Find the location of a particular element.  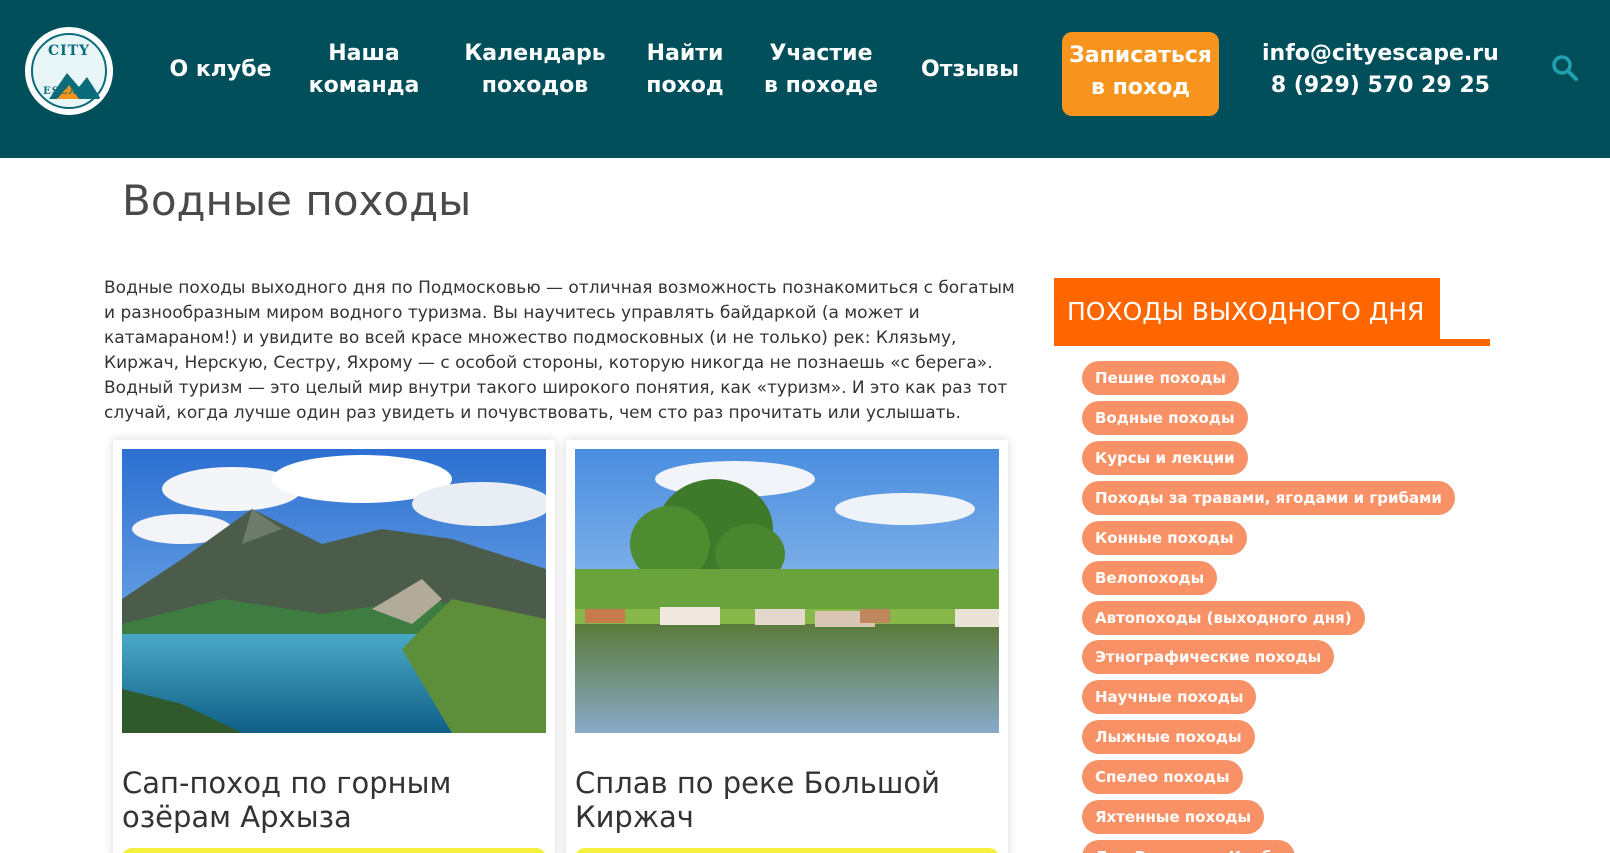

card-image-river-cows is located at coordinates (787, 591).